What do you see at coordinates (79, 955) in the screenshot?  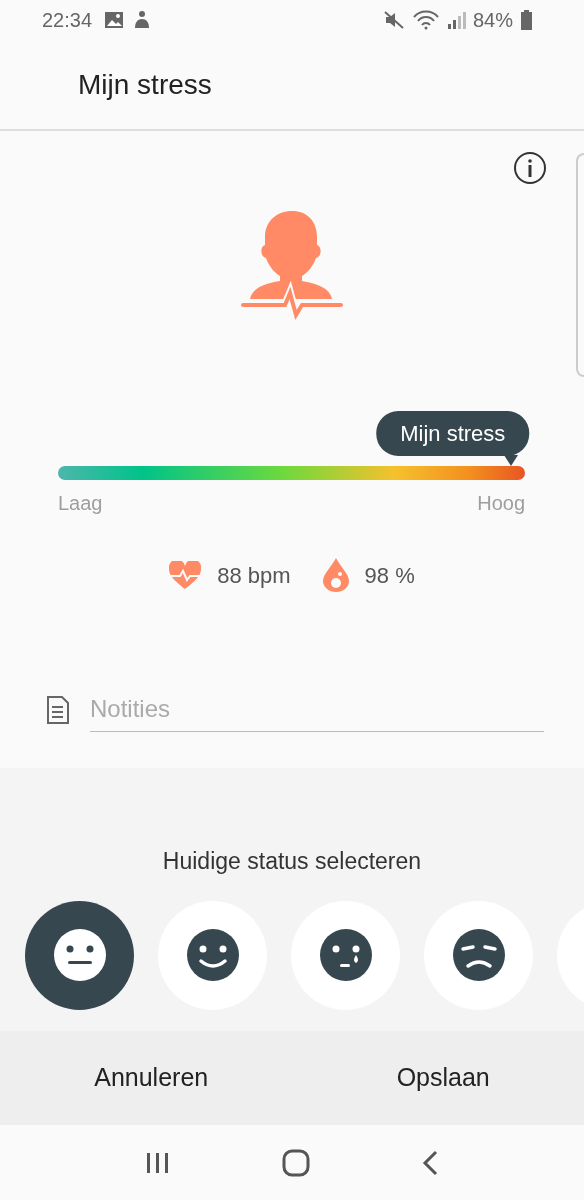 I see `neutral-face-icon` at bounding box center [79, 955].